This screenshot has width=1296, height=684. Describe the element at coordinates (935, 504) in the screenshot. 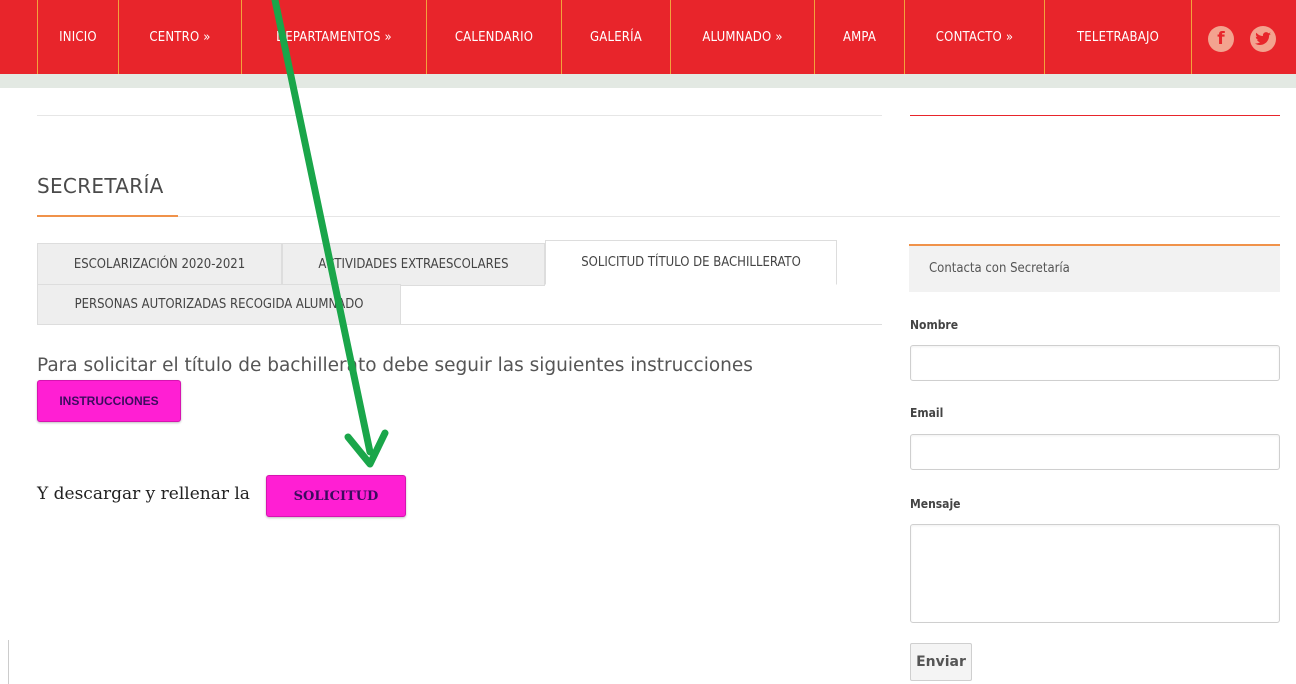

I see `message-label: Mensaje` at that location.